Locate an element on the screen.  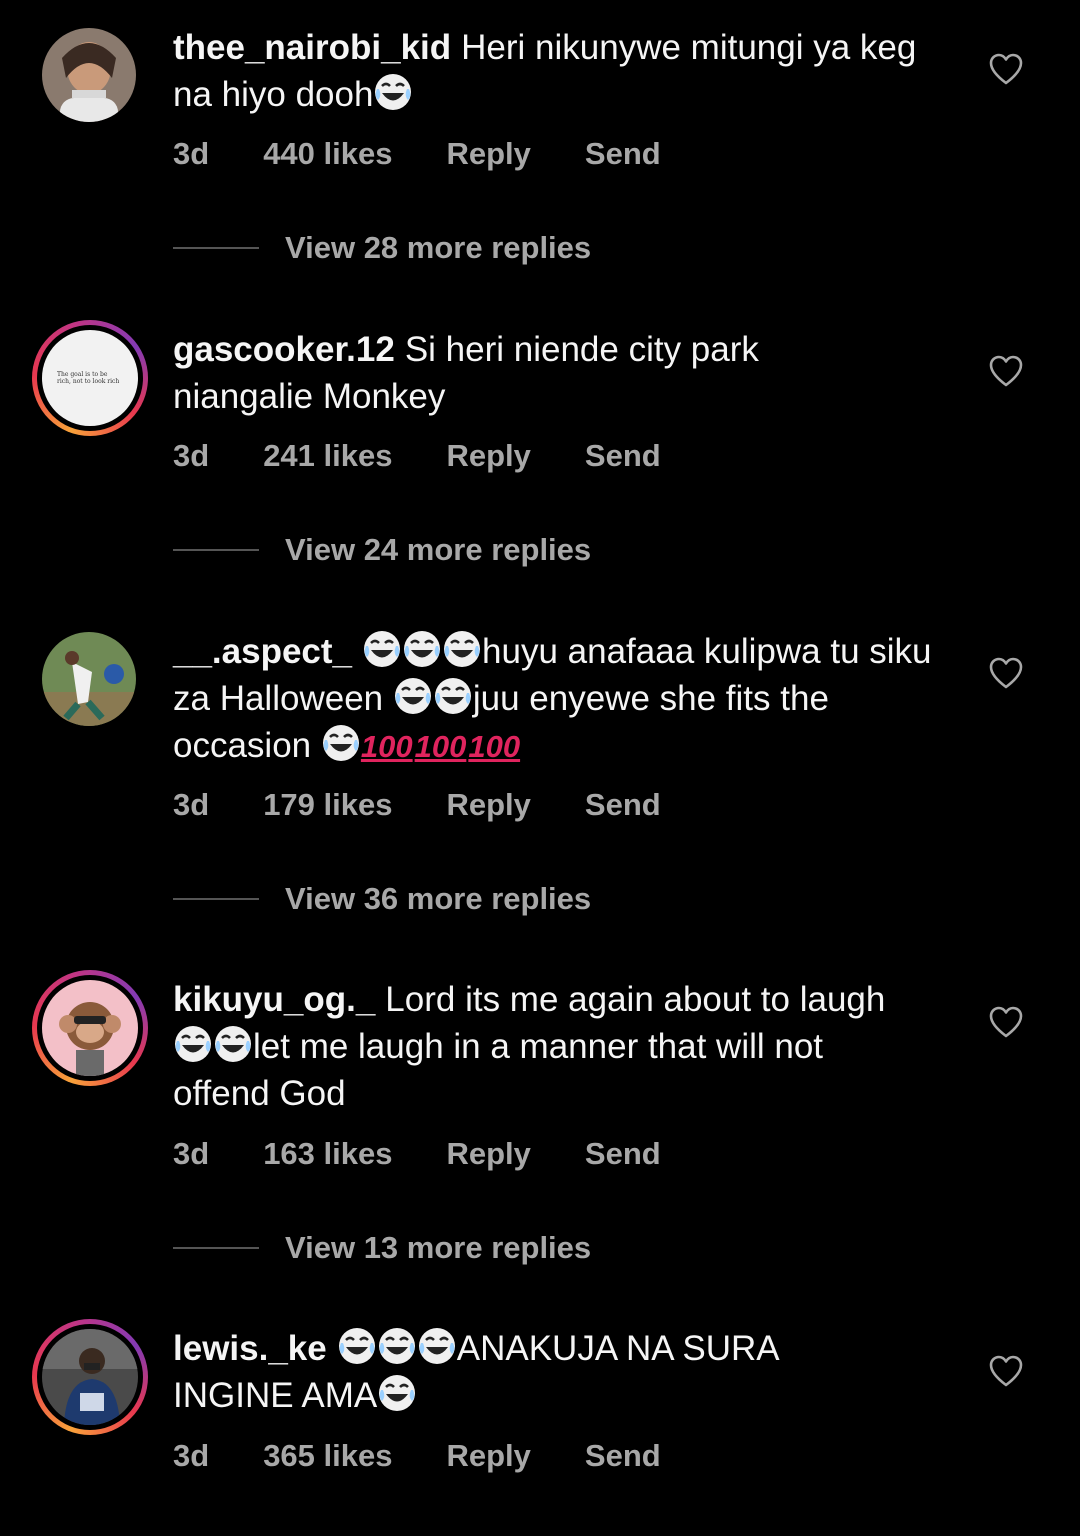
likes-count: 365 likes is located at coordinates (327, 1456).